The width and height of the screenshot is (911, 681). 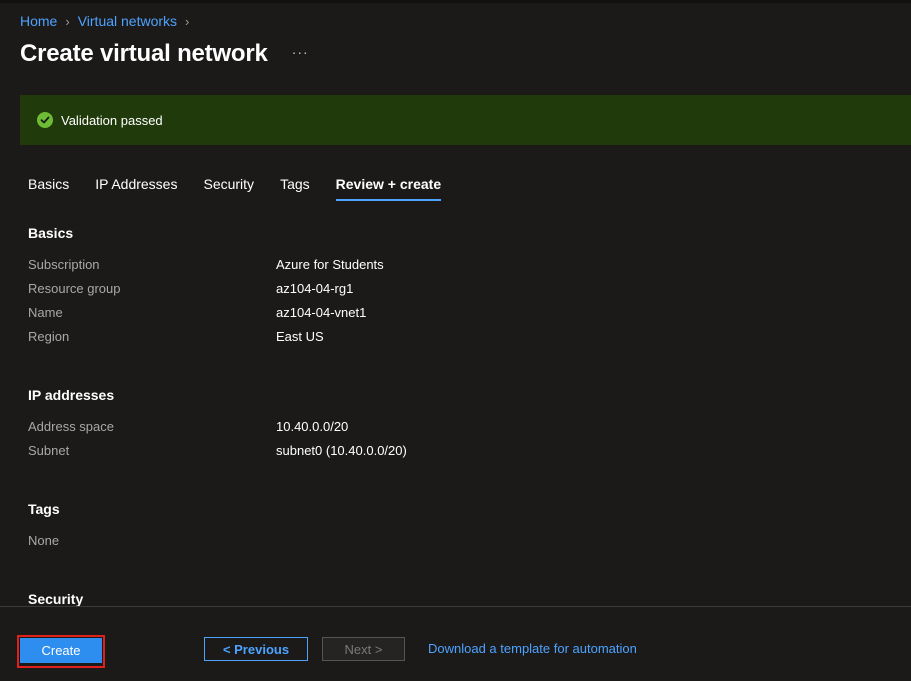 I want to click on breadcrumb-home-link: Home, so click(x=38, y=21).